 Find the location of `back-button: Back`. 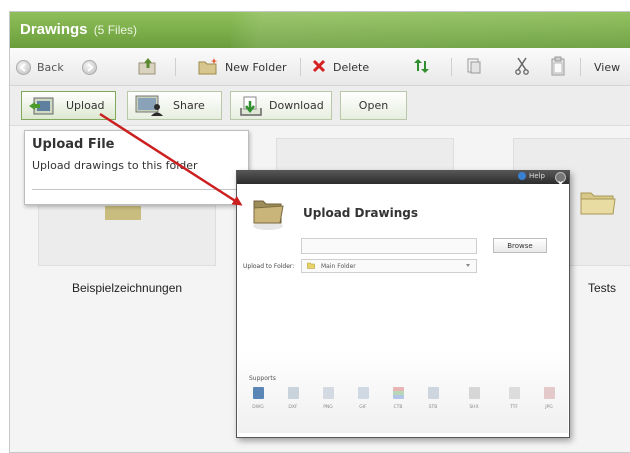

back-button: Back is located at coordinates (40, 67).